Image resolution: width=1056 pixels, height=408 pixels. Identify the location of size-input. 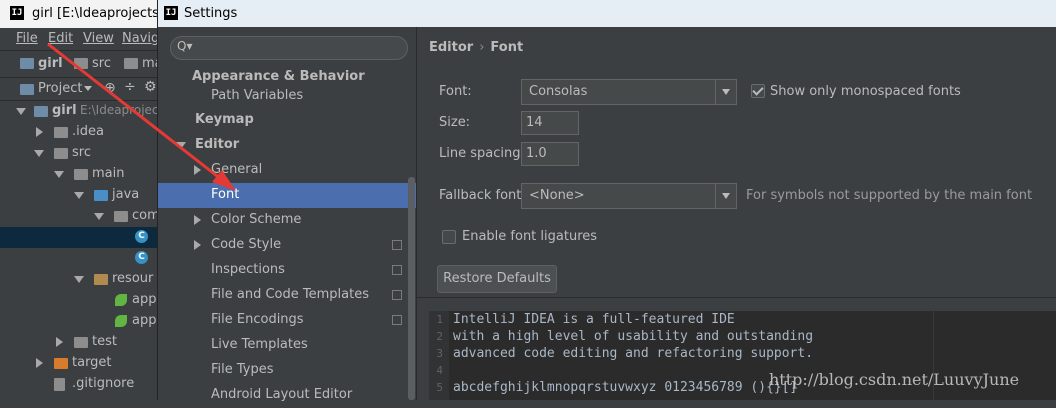
(550, 123).